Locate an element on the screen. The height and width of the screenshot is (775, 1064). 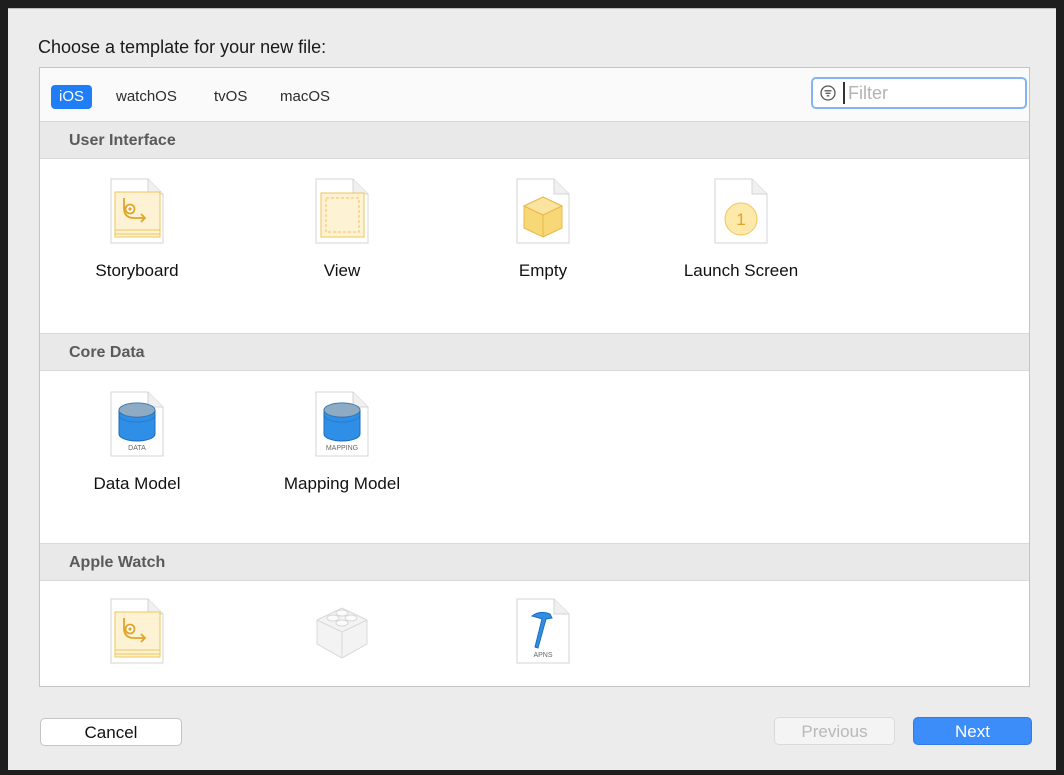
tab-macos: macOS is located at coordinates (305, 97).